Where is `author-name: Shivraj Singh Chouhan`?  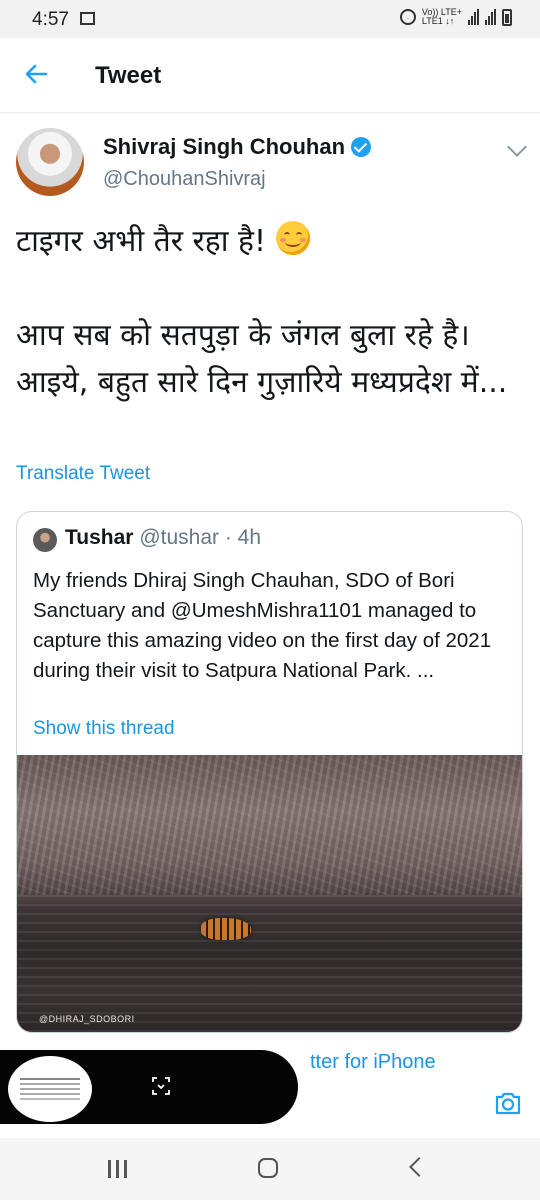 author-name: Shivraj Singh Chouhan is located at coordinates (224, 147).